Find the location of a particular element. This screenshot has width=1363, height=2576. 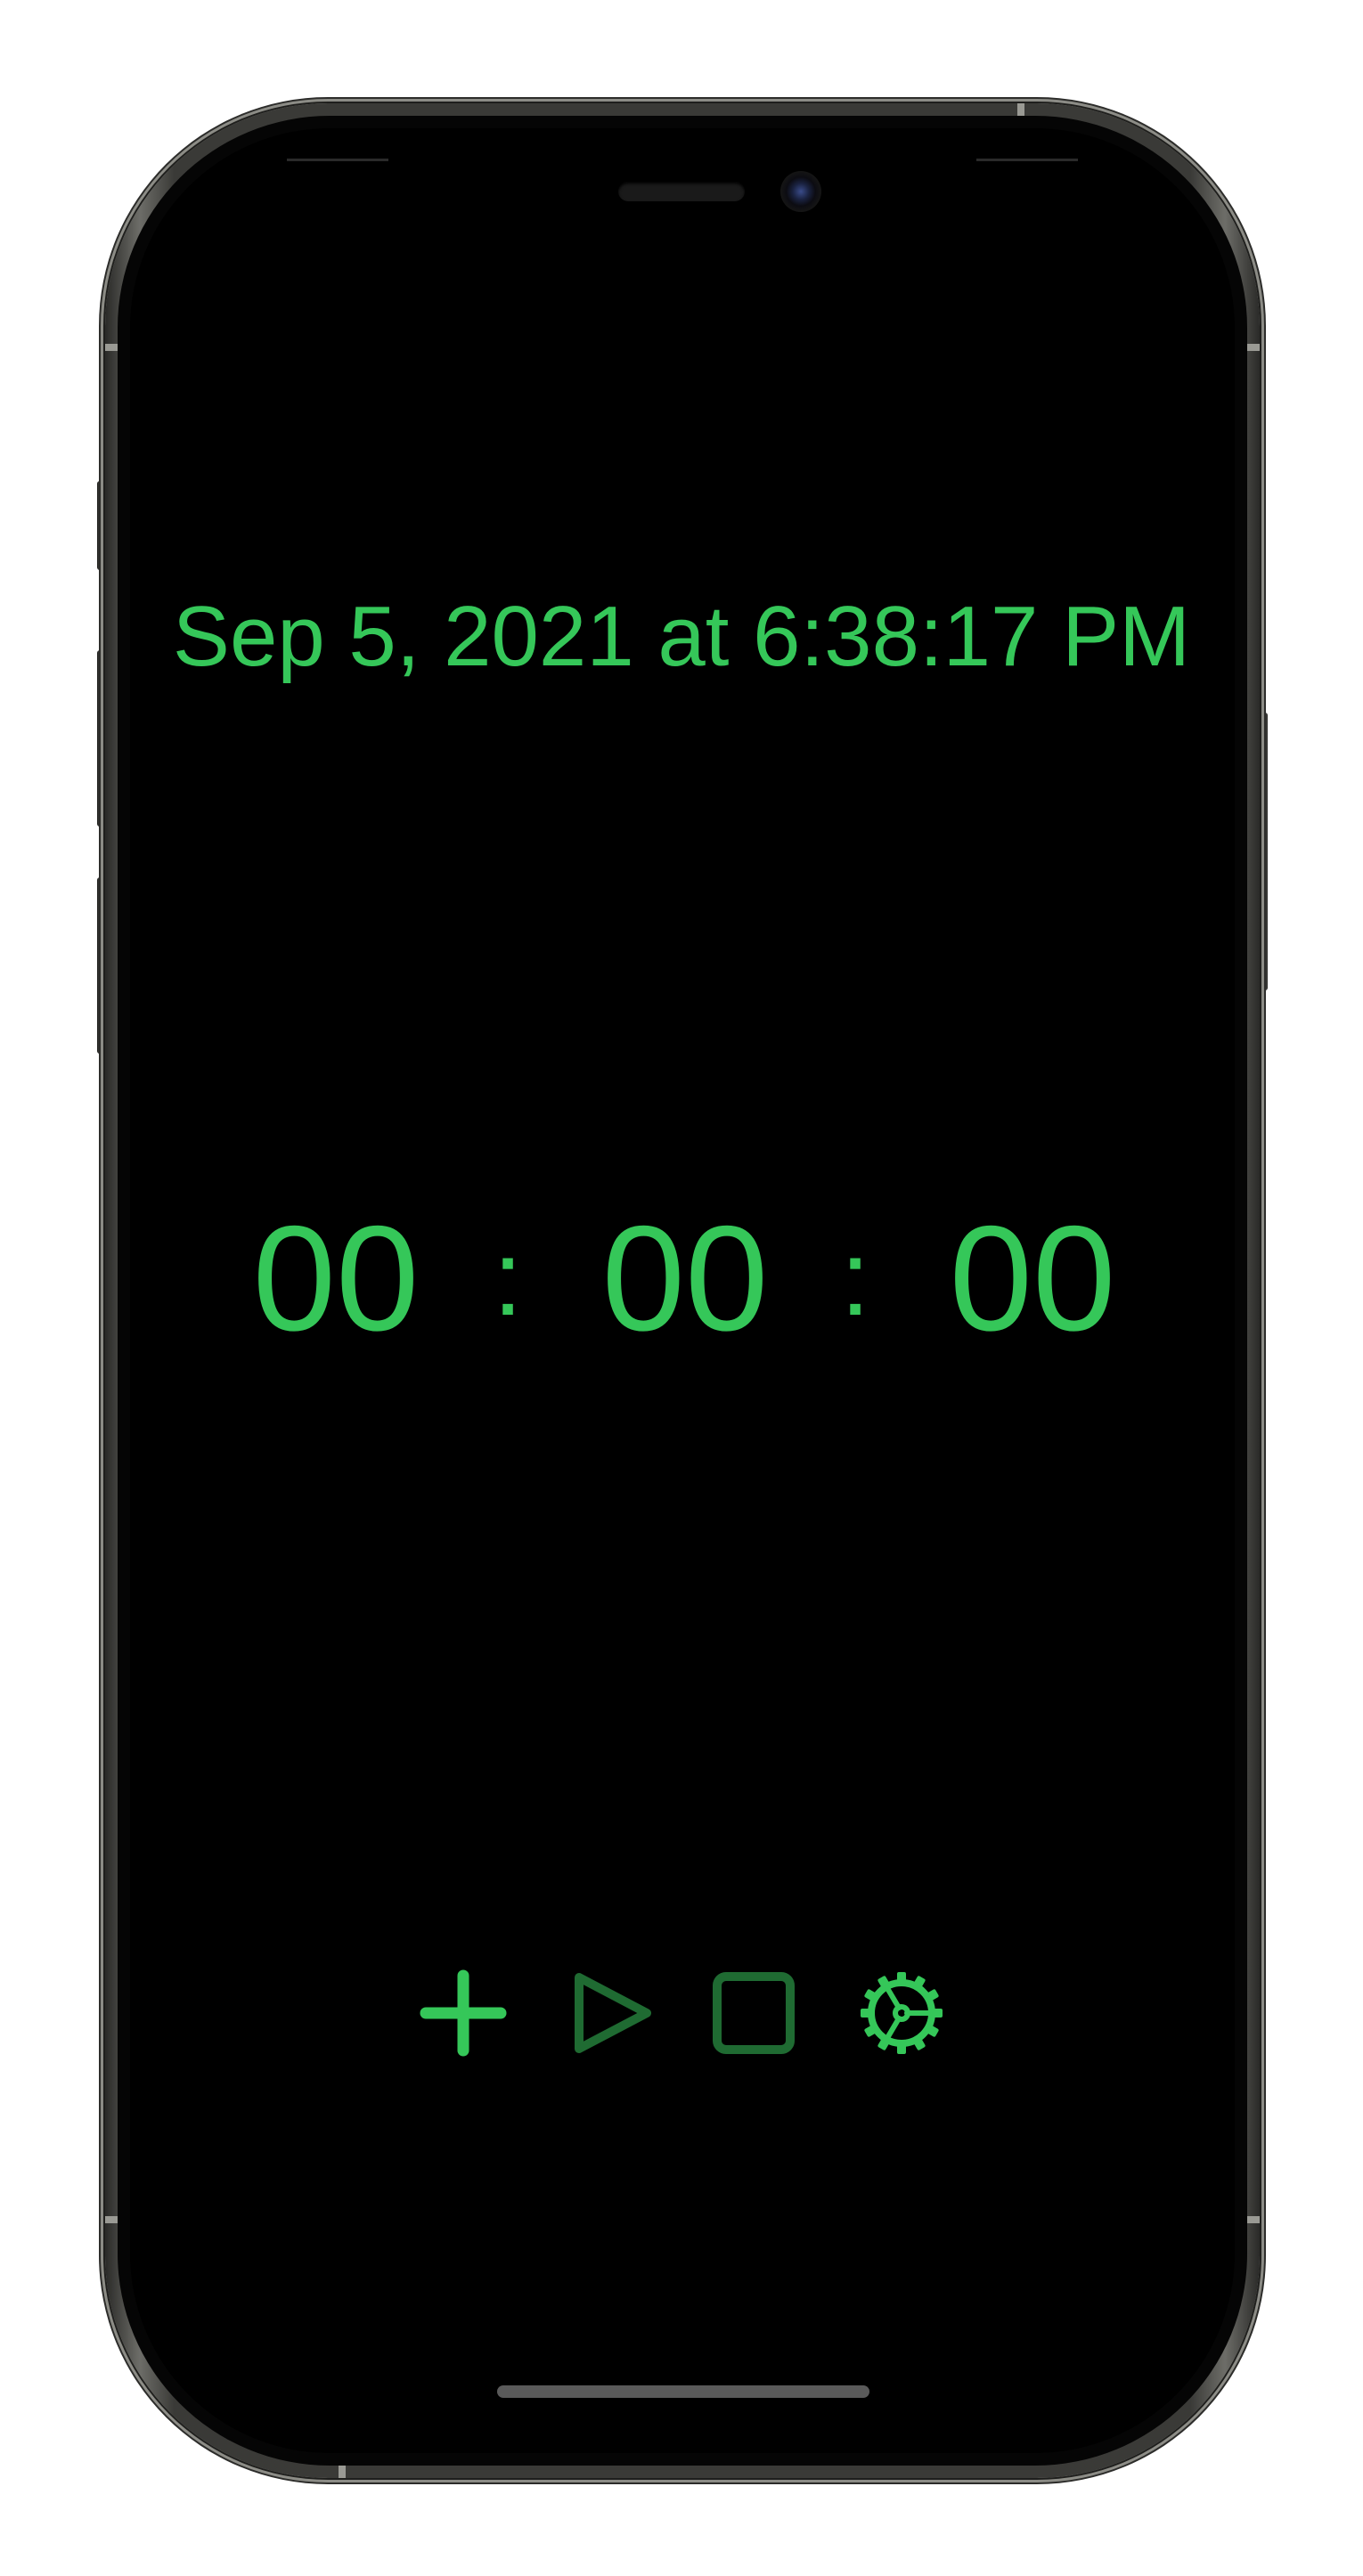

stop-button is located at coordinates (754, 2014).